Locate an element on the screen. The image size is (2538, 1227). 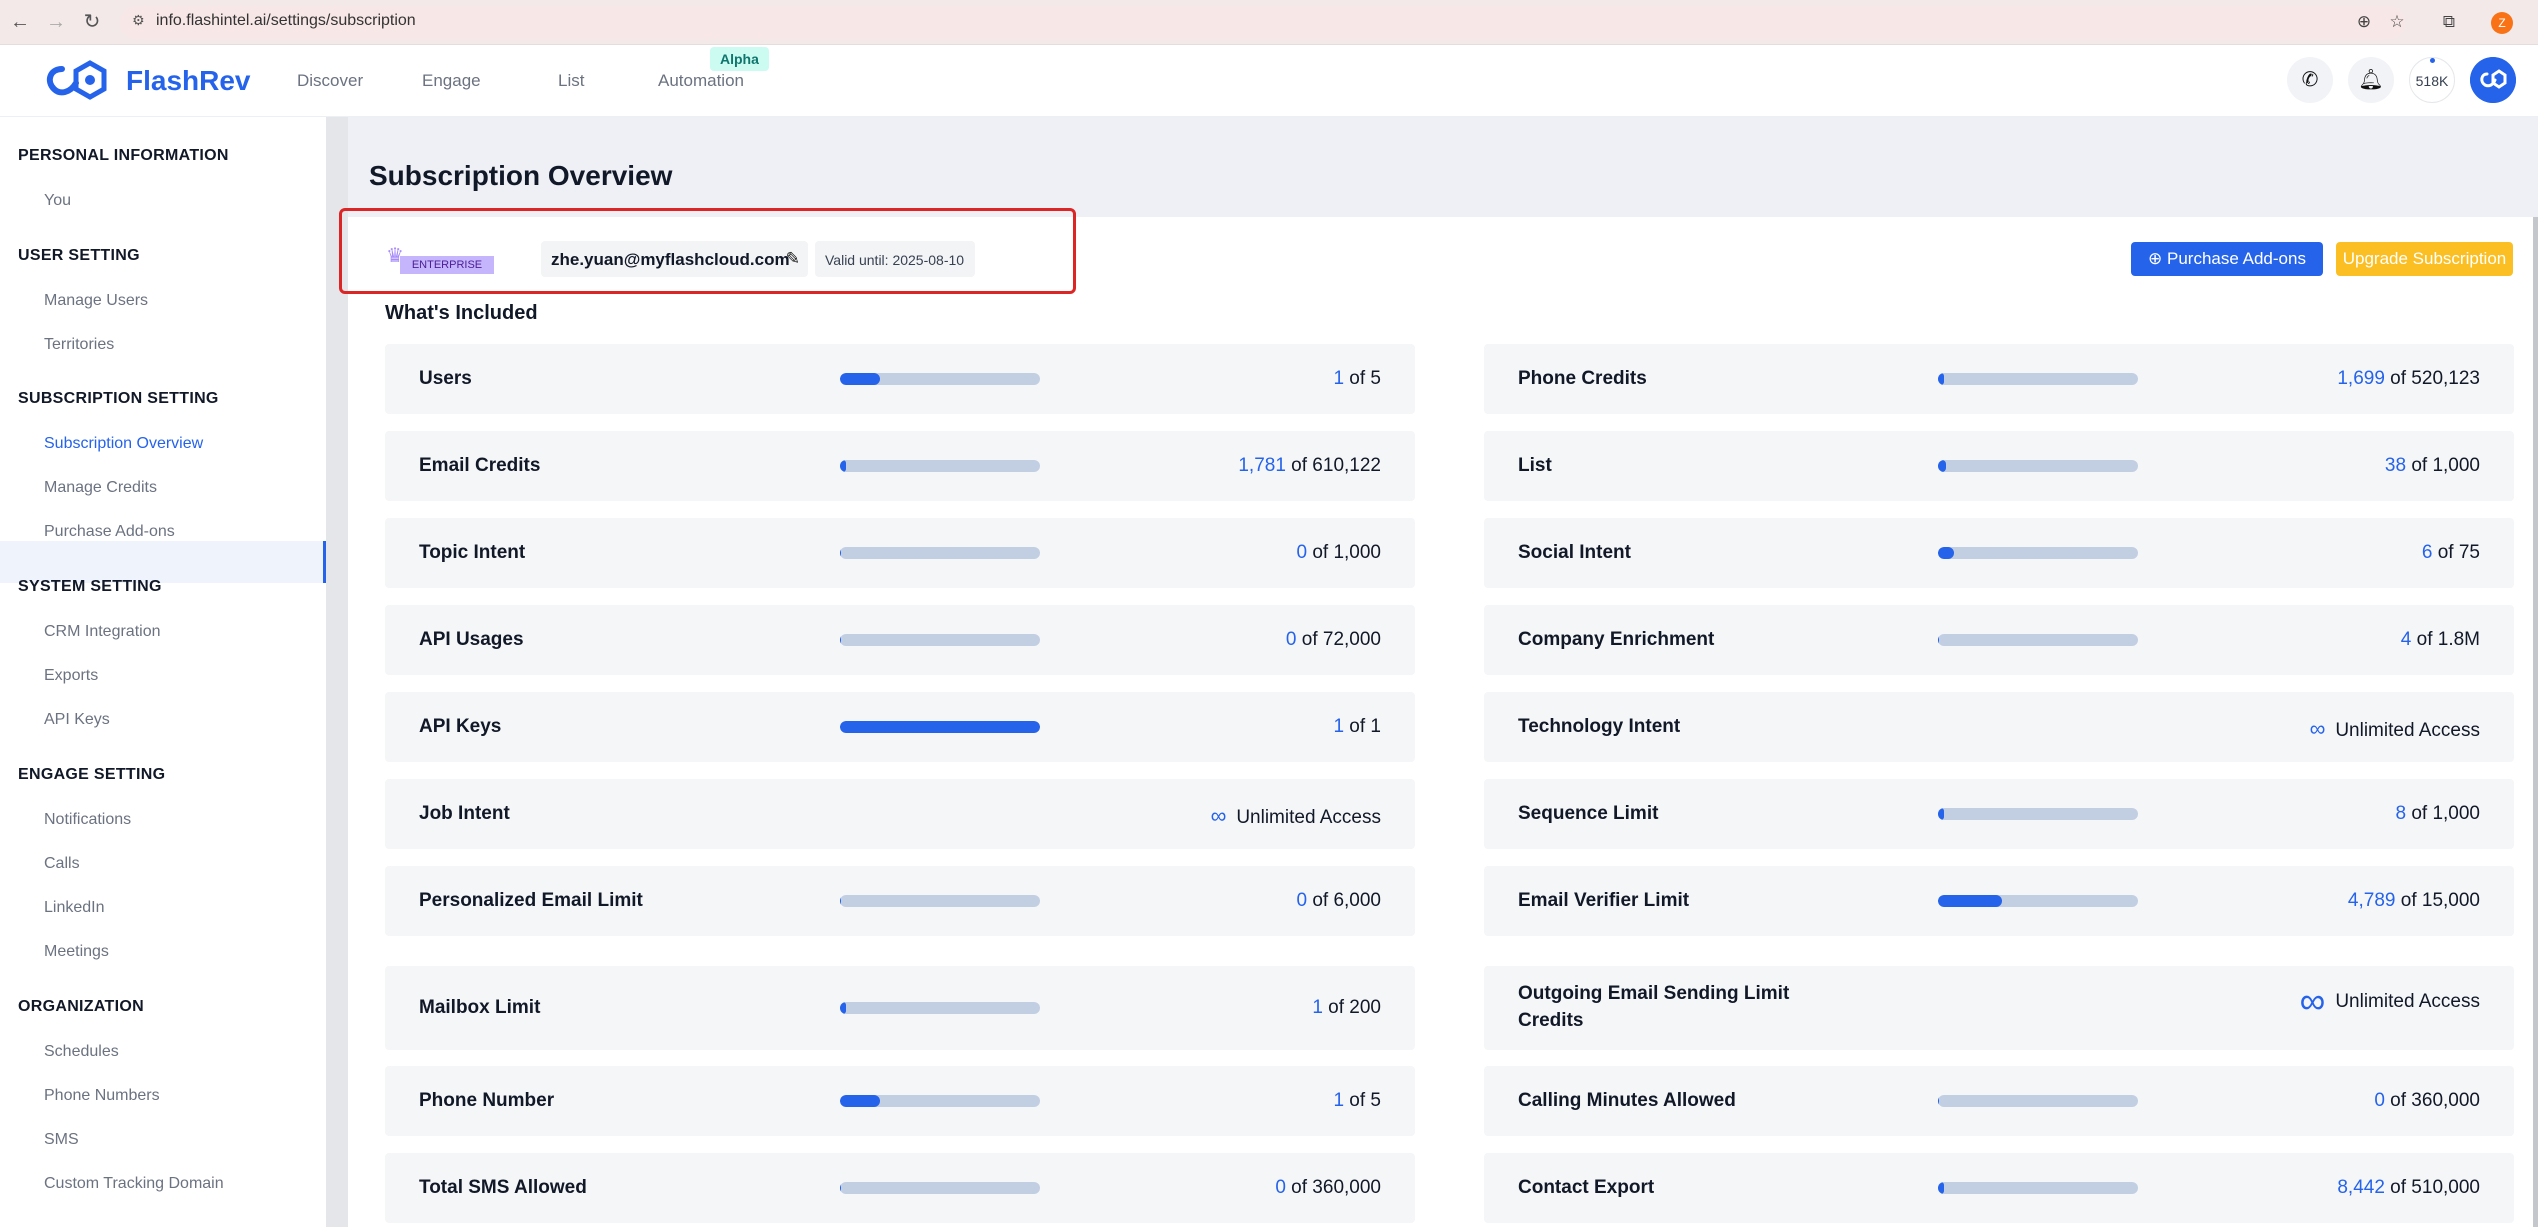
usage-label: Job Intent is located at coordinates (464, 813).